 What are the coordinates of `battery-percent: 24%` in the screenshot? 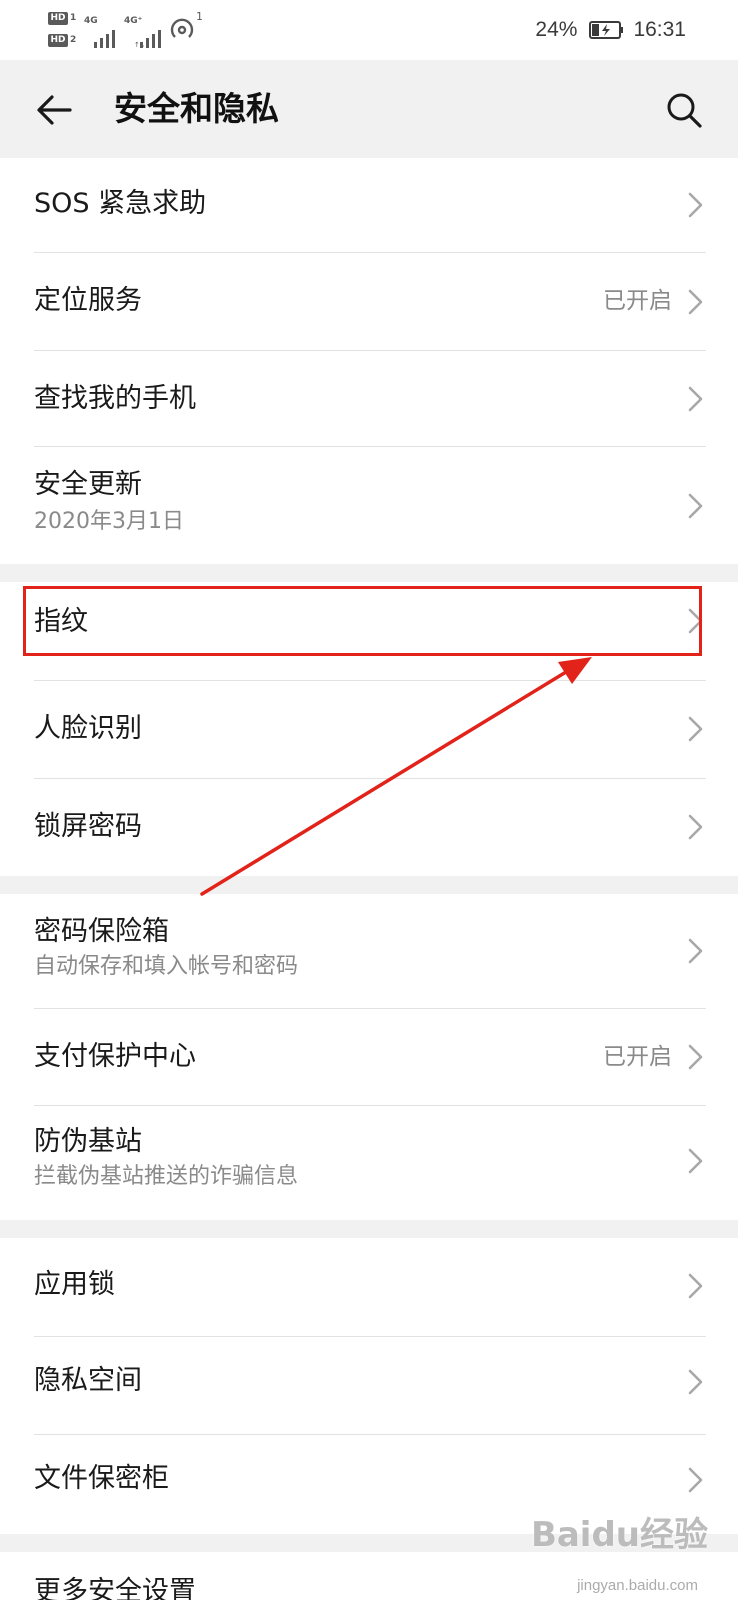 It's located at (556, 29).